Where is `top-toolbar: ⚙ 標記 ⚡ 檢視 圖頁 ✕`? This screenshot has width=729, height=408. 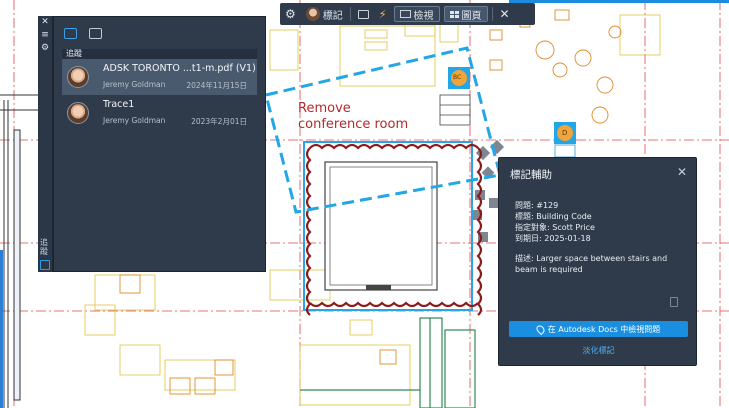 top-toolbar: ⚙ 標記 ⚡ 檢視 圖頁 ✕ is located at coordinates (407, 14).